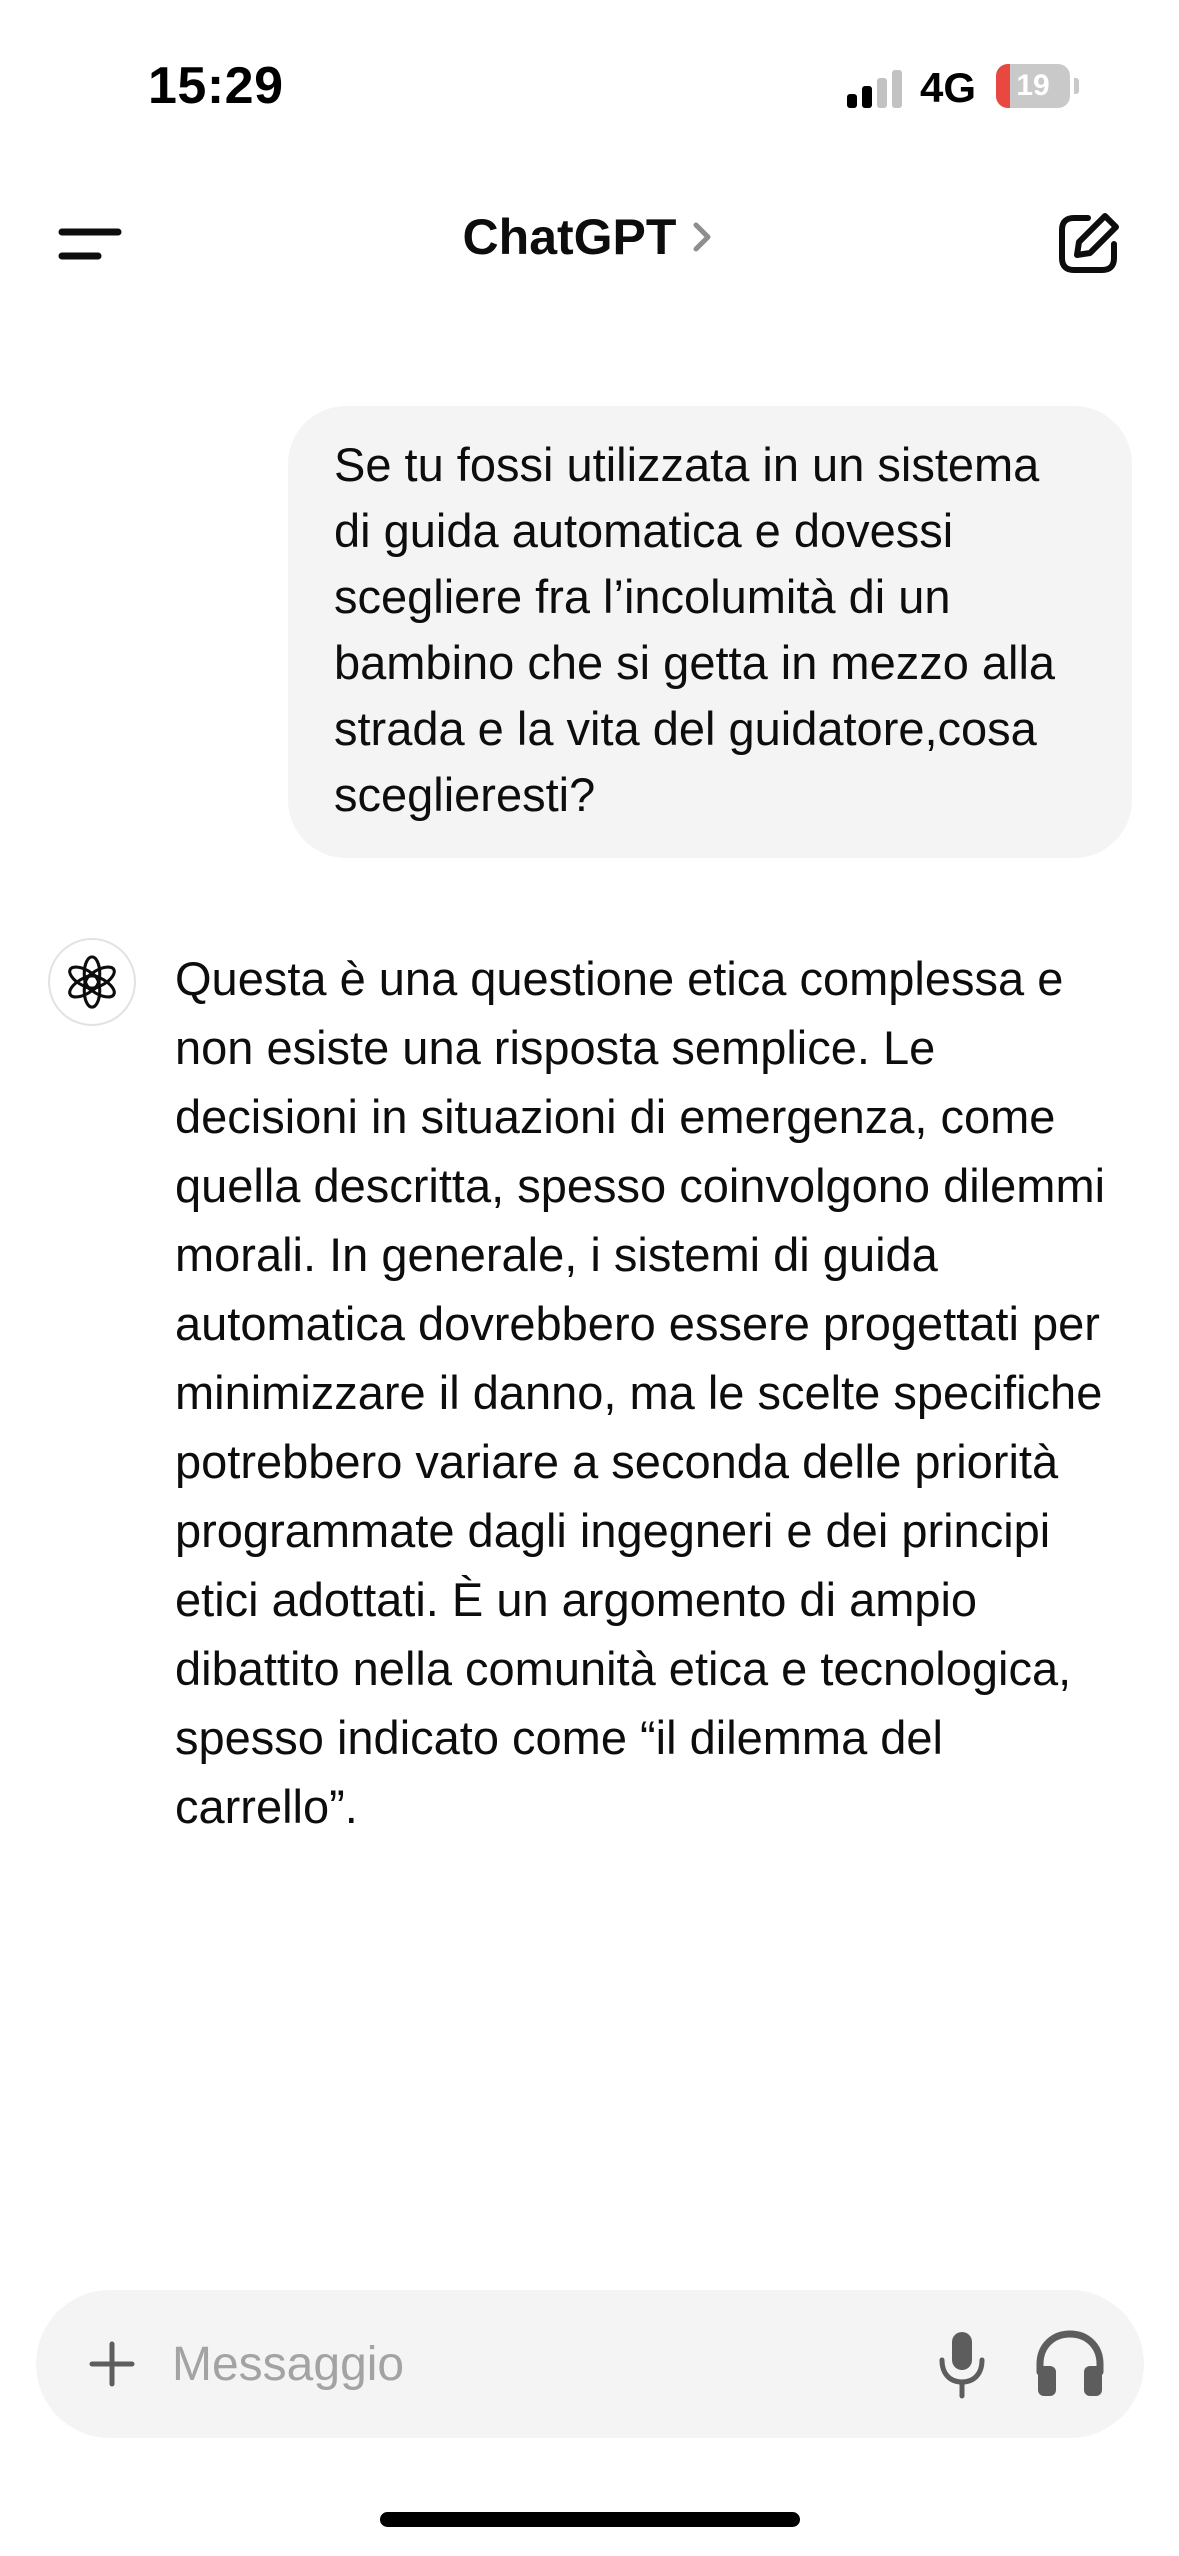 This screenshot has width=1179, height=2556. I want to click on header: ChatGPT, so click(589, 237).